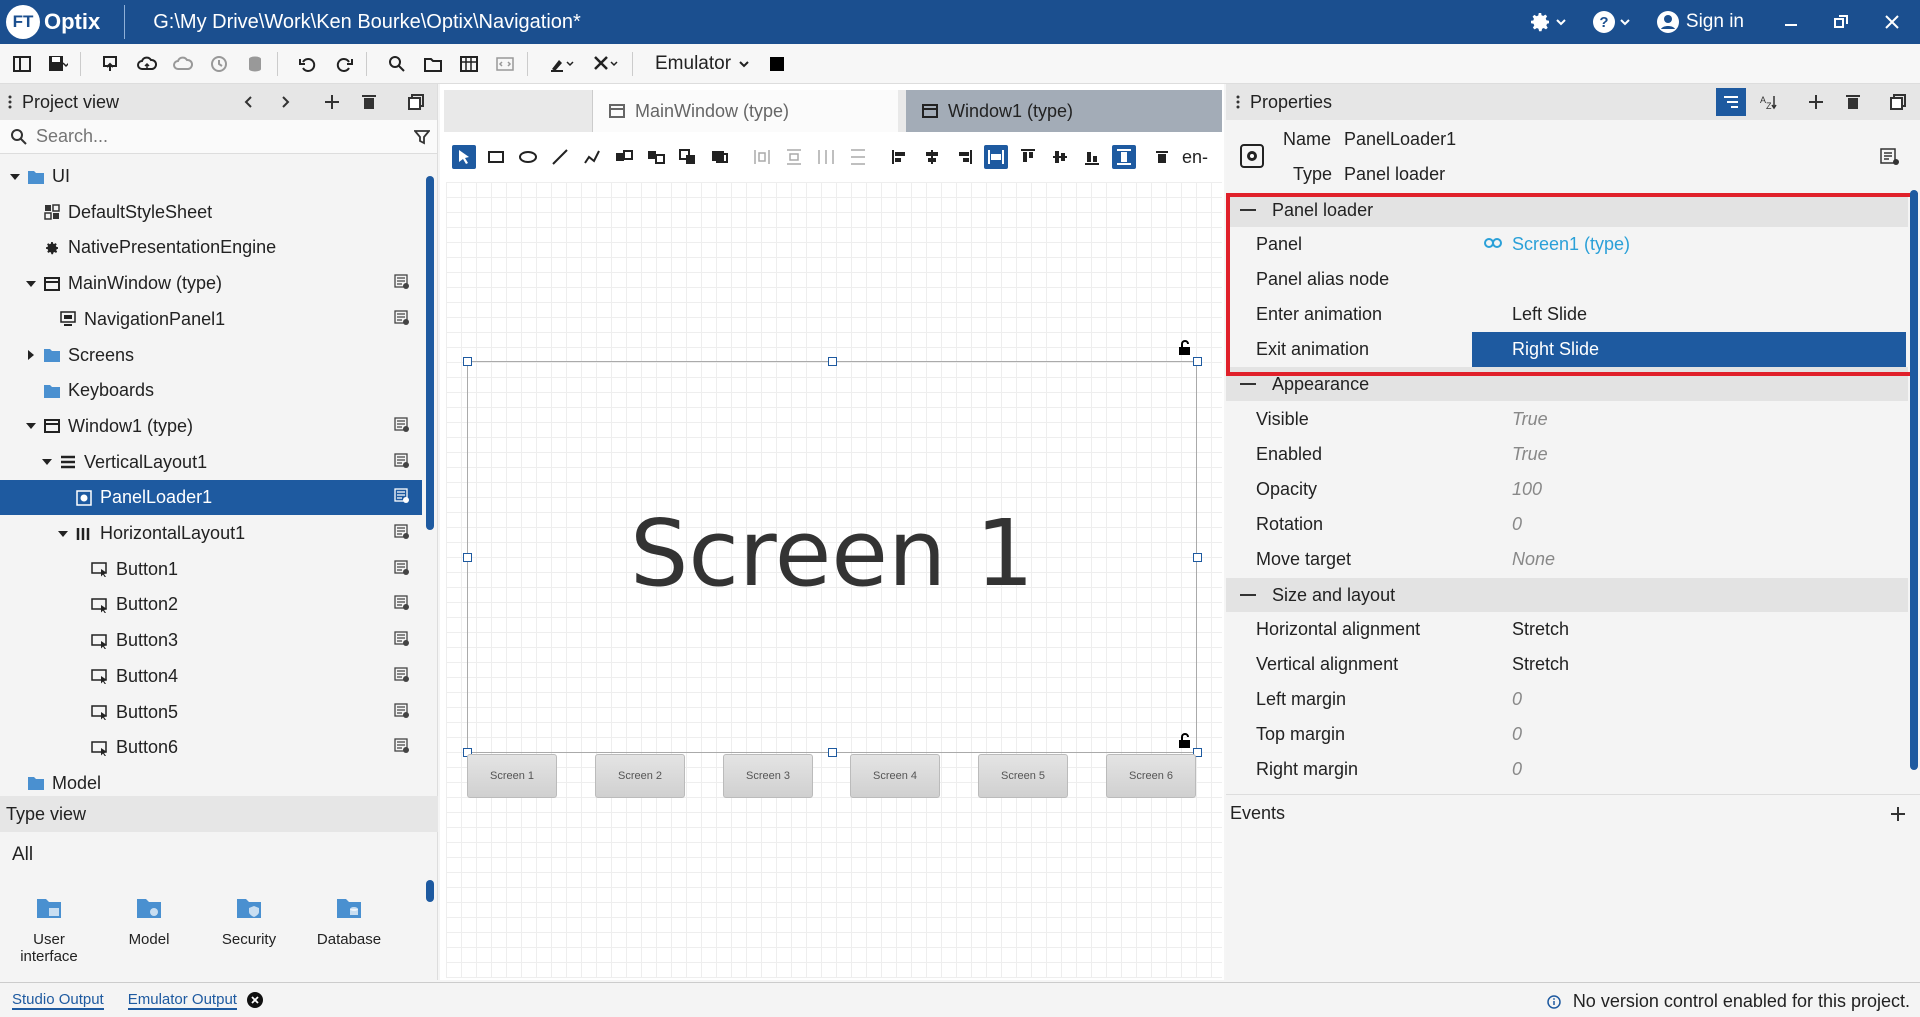 This screenshot has width=1920, height=1017. What do you see at coordinates (254, 1000) in the screenshot?
I see `close-output-icon` at bounding box center [254, 1000].